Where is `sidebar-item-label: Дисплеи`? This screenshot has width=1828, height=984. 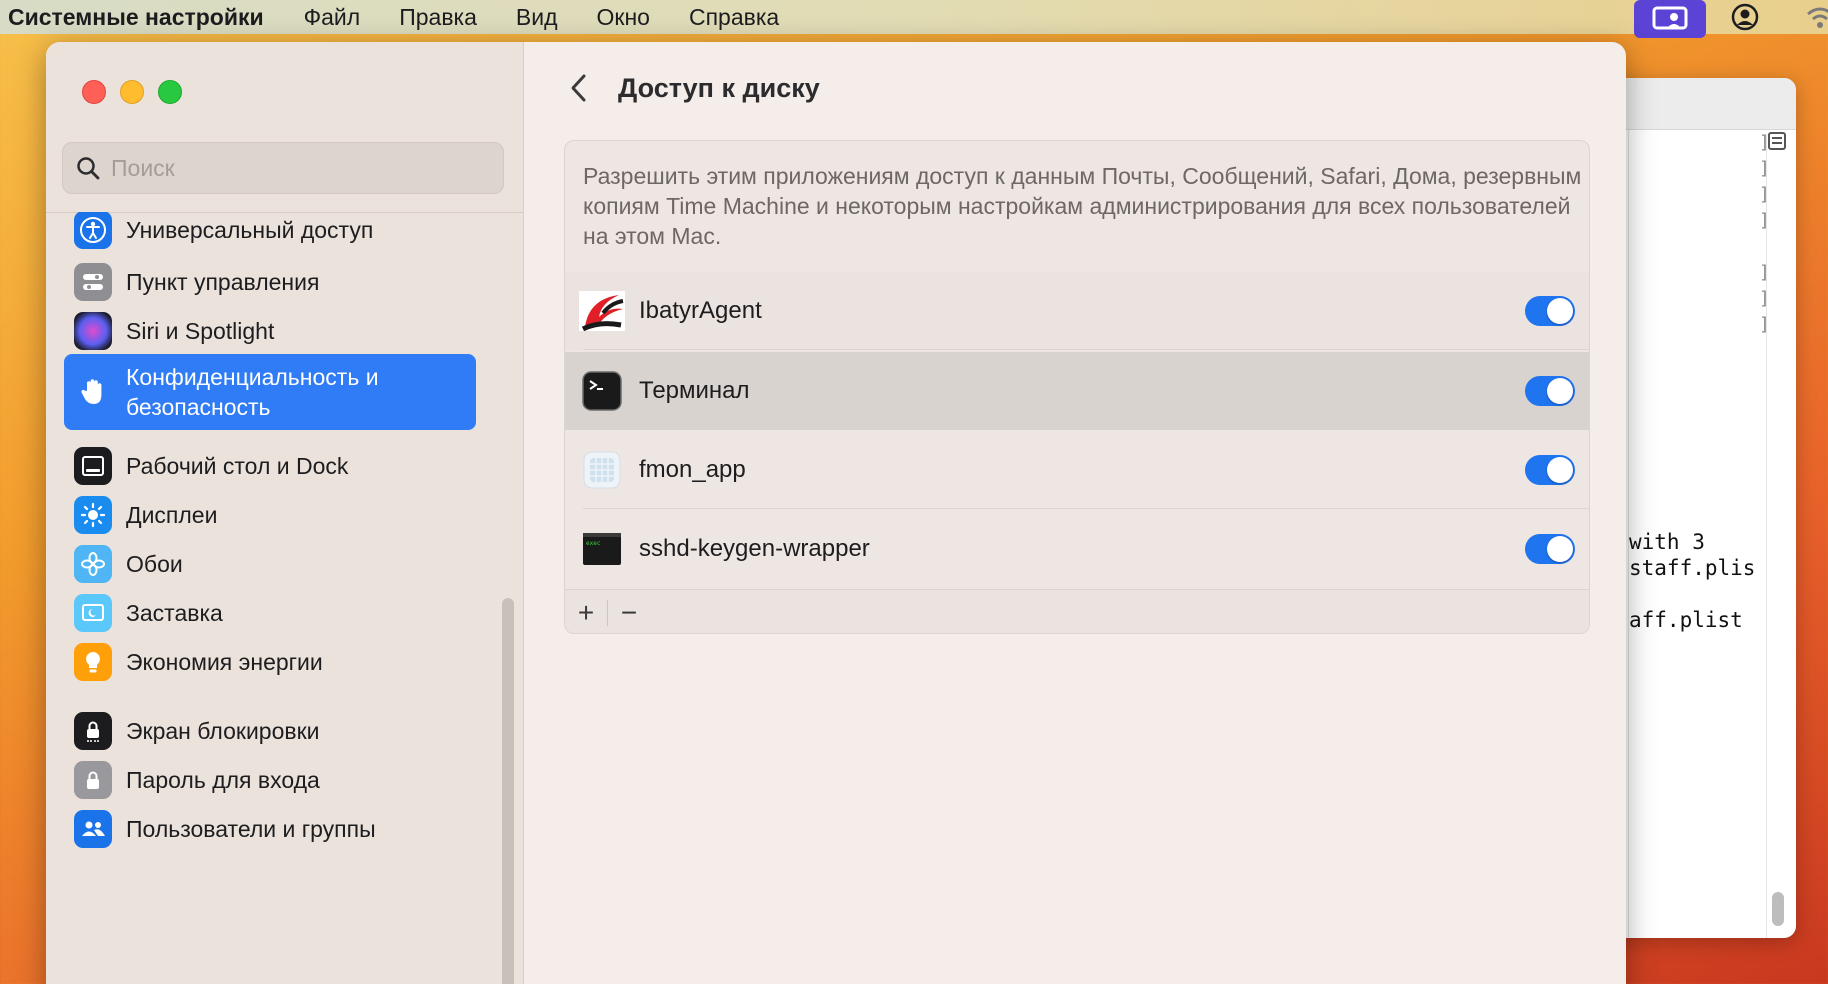
sidebar-item-label: Дисплеи is located at coordinates (172, 514).